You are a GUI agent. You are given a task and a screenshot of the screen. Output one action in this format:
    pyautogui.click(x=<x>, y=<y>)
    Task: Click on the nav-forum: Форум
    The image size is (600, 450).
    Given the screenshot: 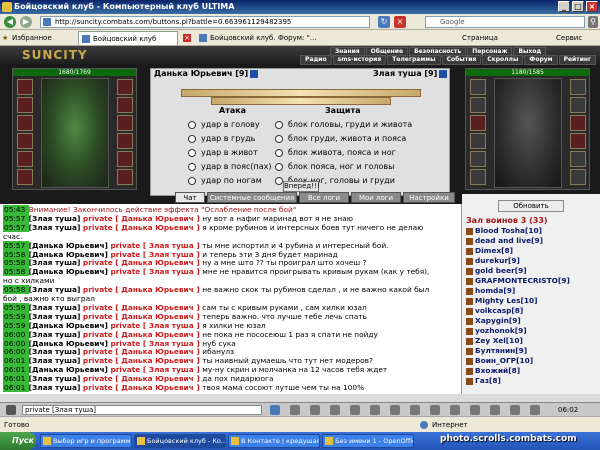 What is the action you would take?
    pyautogui.click(x=541, y=60)
    